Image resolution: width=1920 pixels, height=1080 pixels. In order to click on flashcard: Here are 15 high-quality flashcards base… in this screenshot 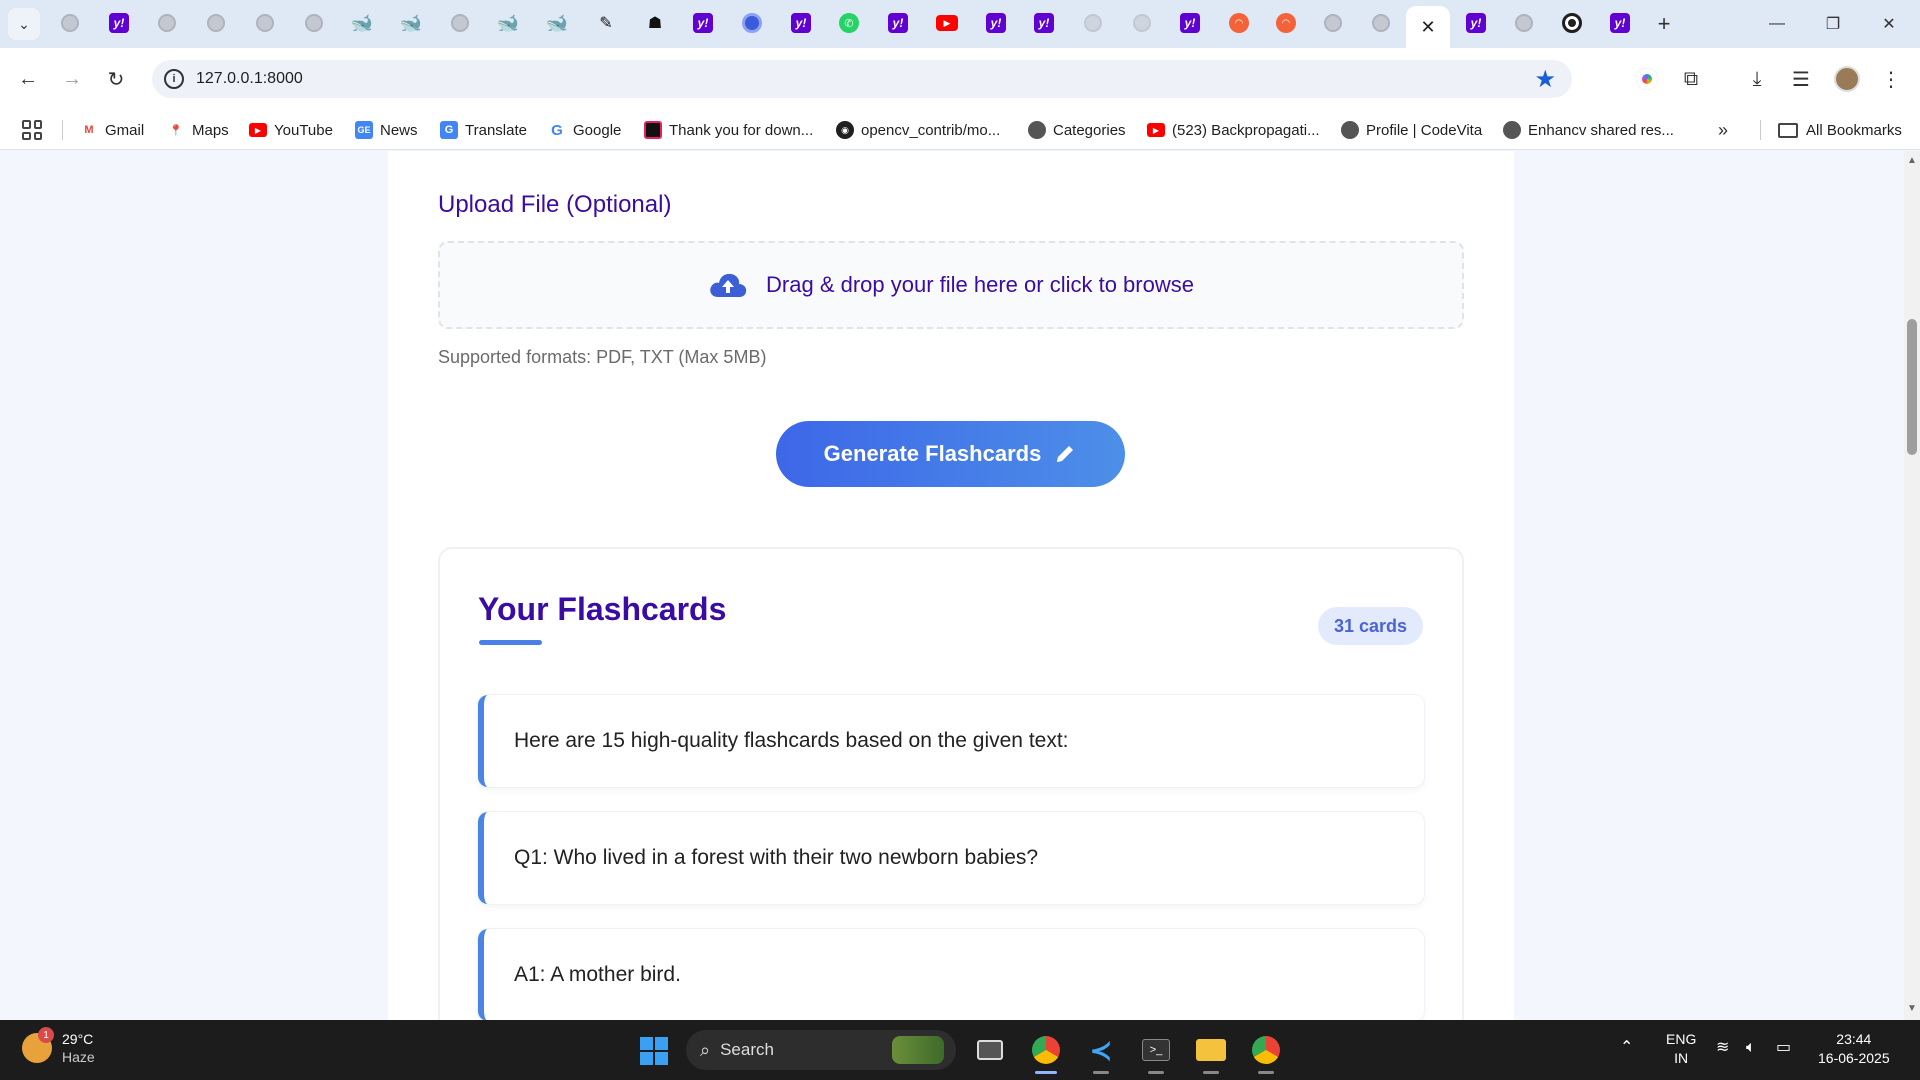, I will do `click(951, 741)`.